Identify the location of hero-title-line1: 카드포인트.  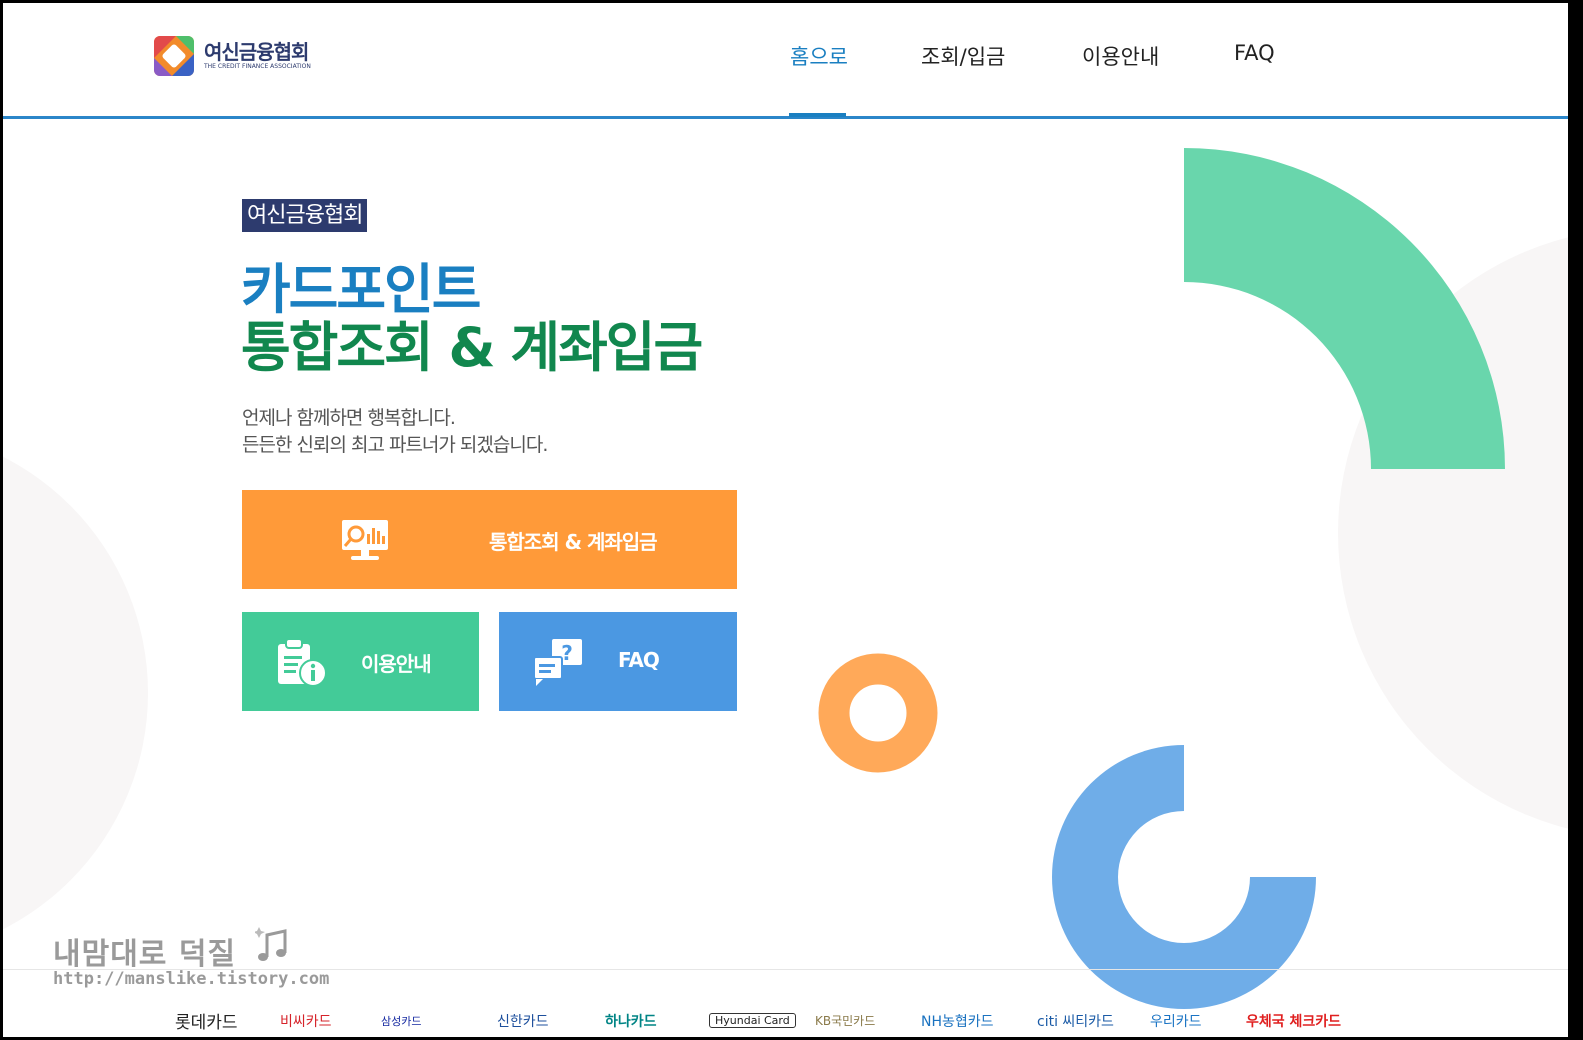
(361, 289).